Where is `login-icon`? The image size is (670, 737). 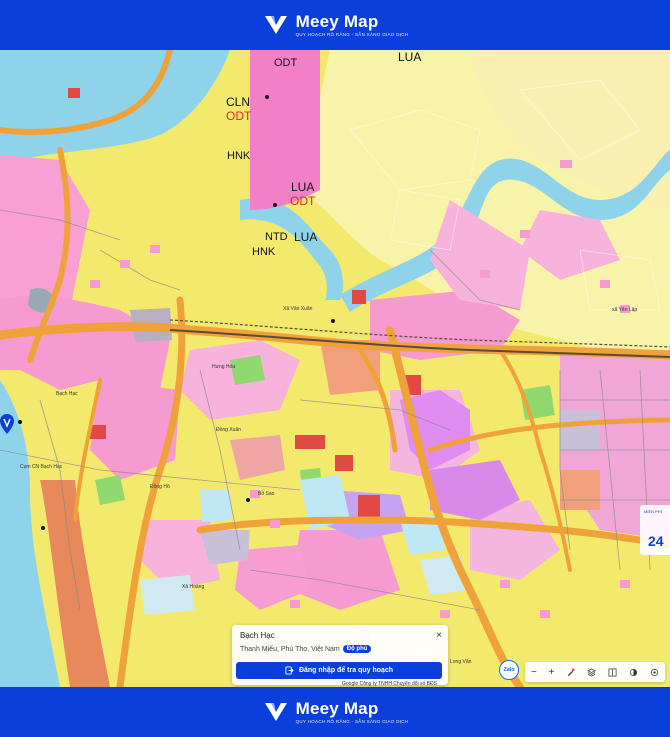
login-icon is located at coordinates (289, 670).